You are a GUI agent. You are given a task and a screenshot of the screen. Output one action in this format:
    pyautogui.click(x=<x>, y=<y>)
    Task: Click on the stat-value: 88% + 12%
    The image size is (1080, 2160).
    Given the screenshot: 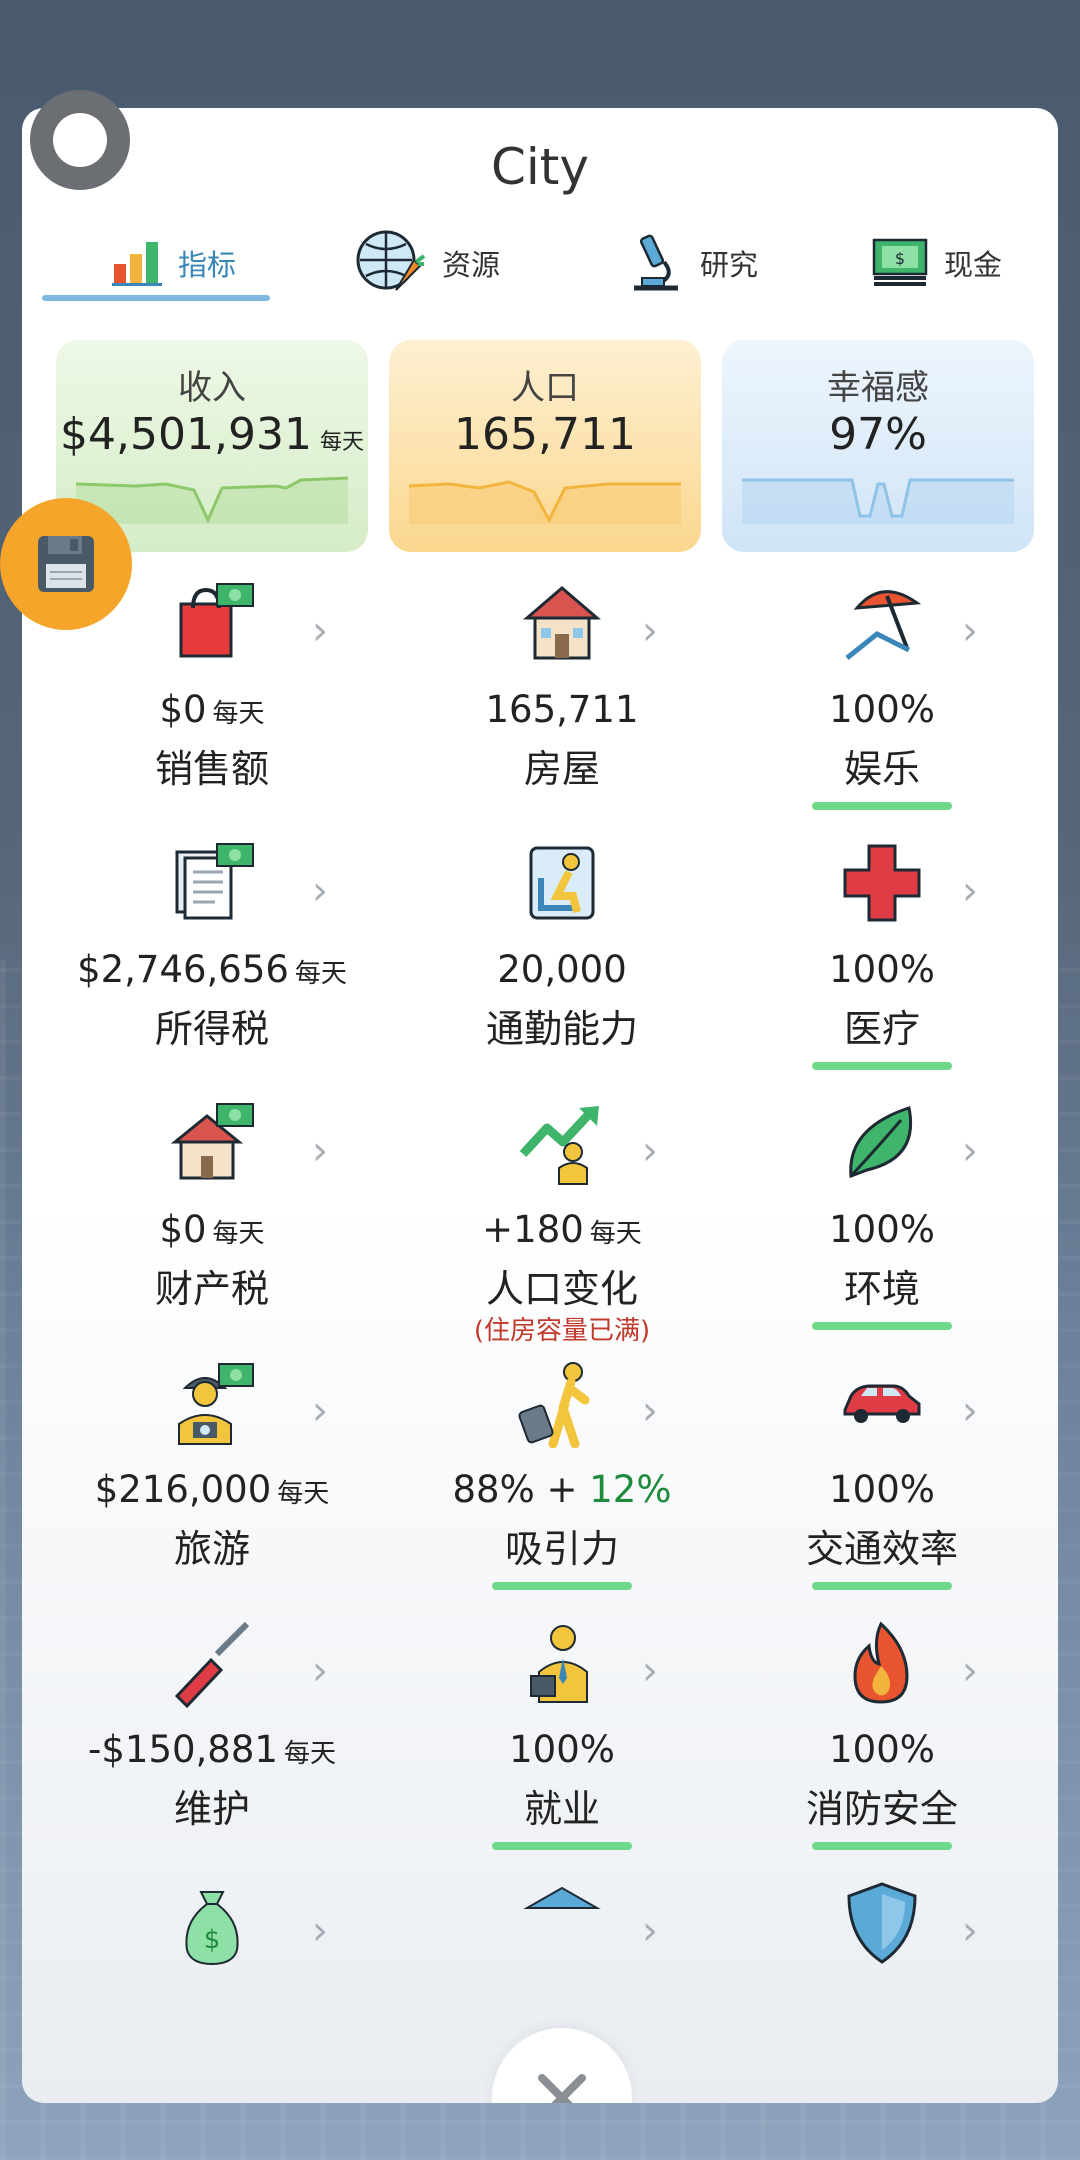 What is the action you would take?
    pyautogui.click(x=562, y=1489)
    